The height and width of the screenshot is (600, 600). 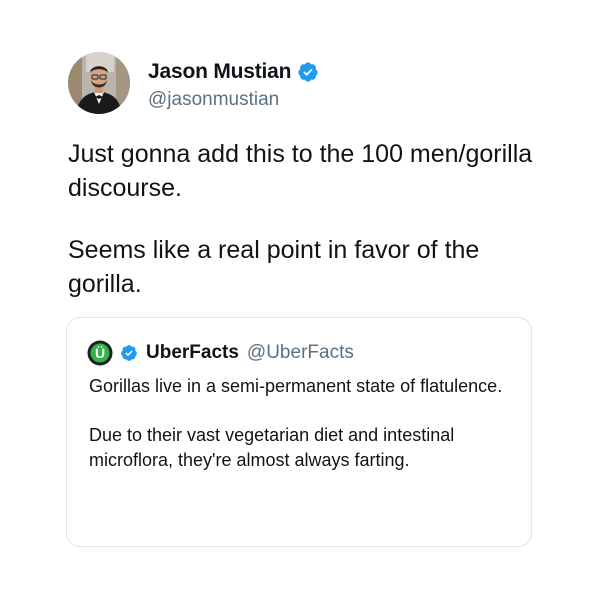 I want to click on uberfacts-logo-letter: Ü, so click(x=100, y=353).